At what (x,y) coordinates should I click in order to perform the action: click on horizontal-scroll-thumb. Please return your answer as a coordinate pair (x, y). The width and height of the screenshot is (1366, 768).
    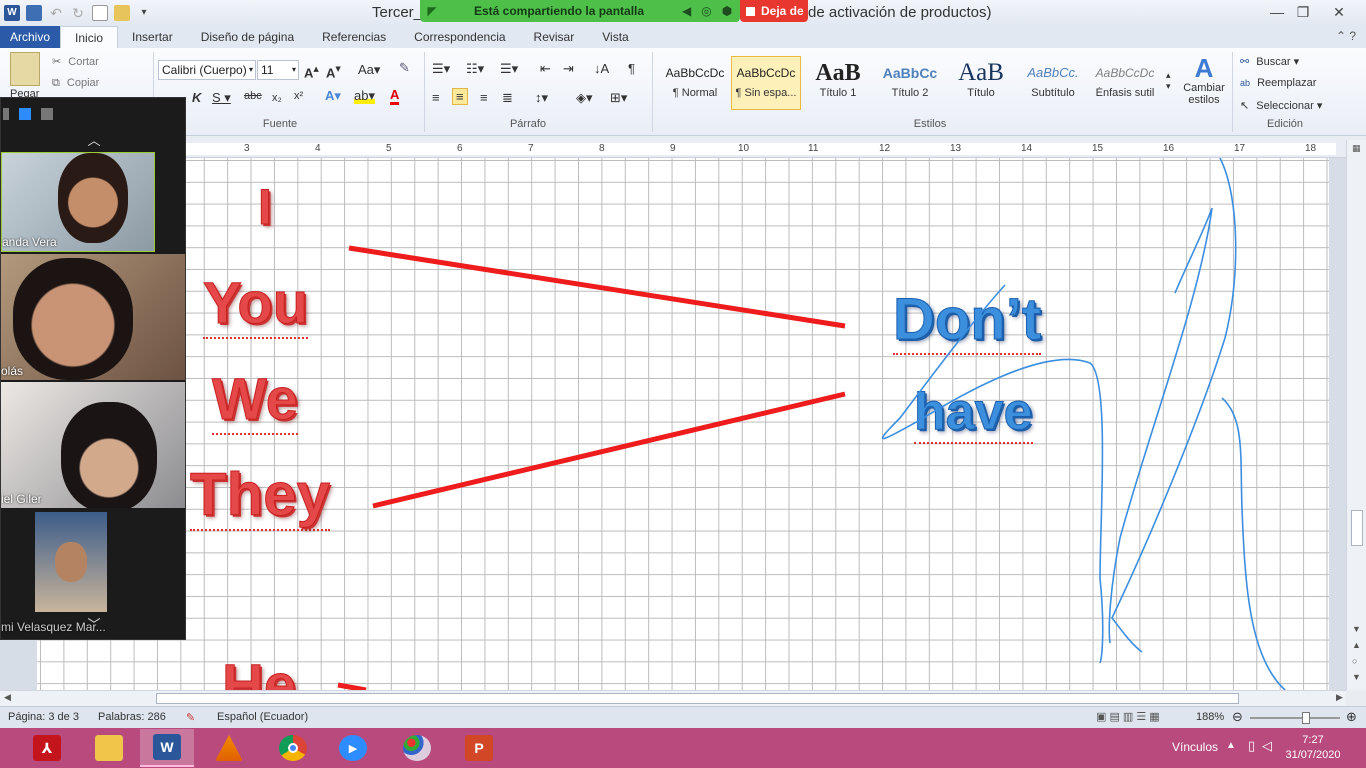
    Looking at the image, I should click on (697, 698).